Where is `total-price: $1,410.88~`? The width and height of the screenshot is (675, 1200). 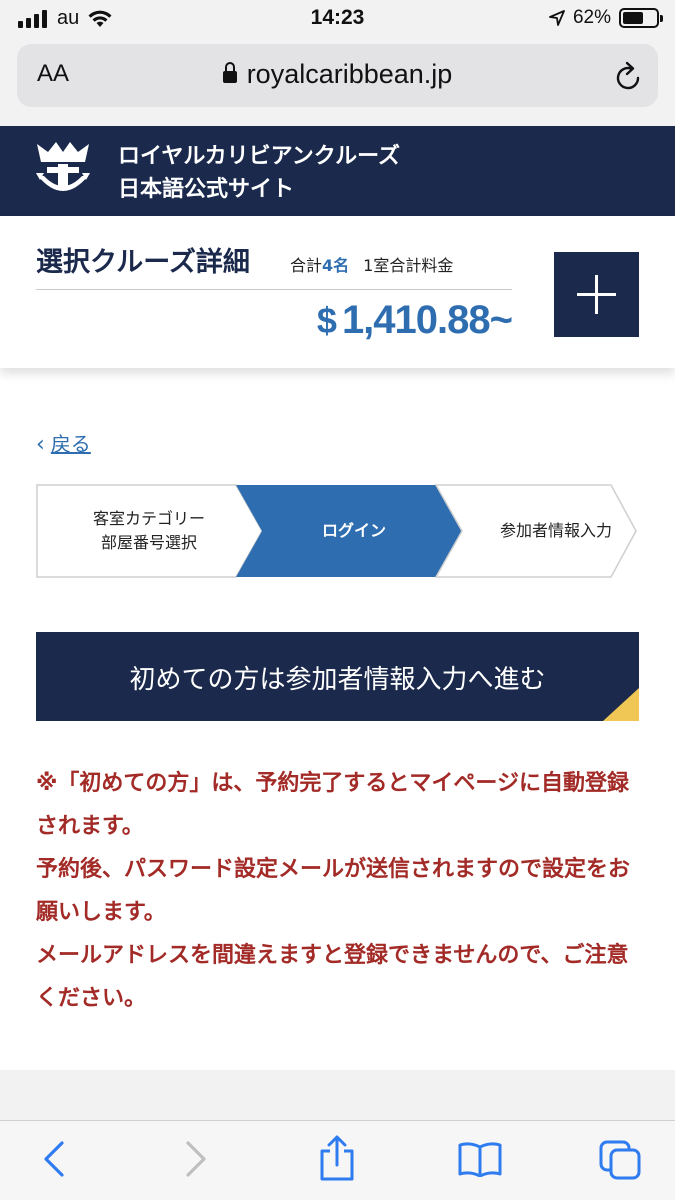 total-price: $1,410.88~ is located at coordinates (414, 320).